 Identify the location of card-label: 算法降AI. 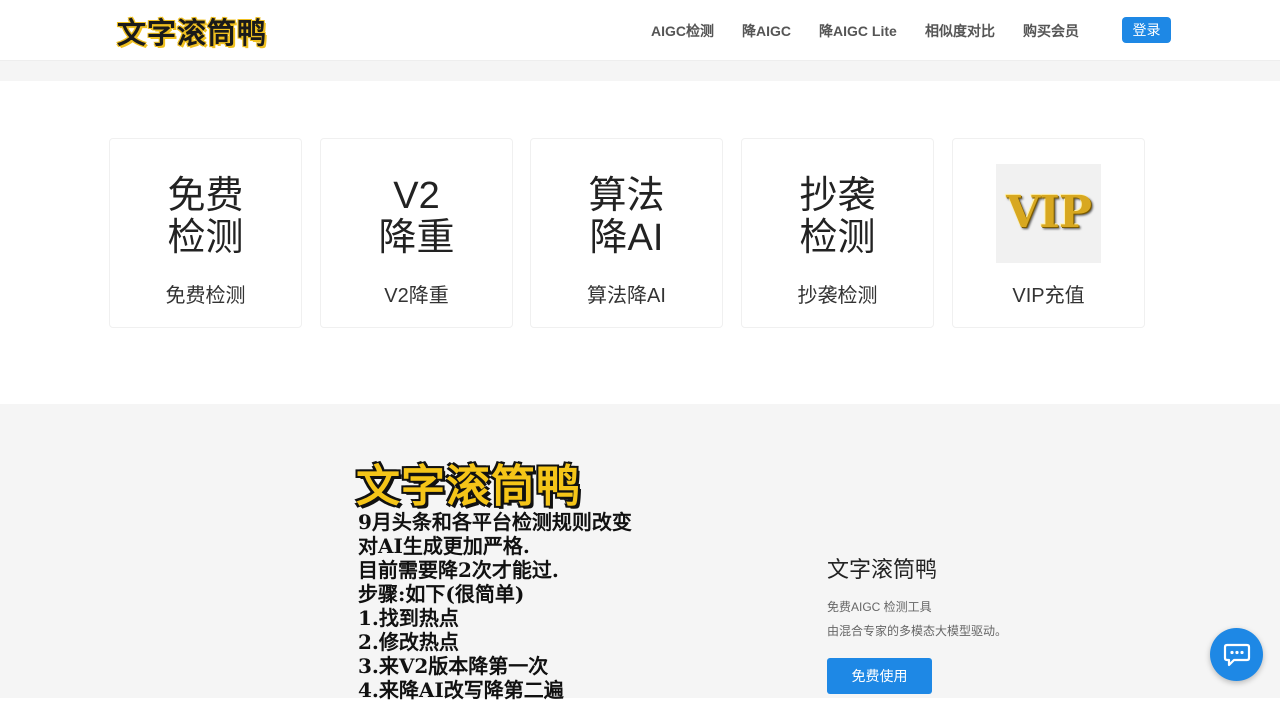
(626, 296).